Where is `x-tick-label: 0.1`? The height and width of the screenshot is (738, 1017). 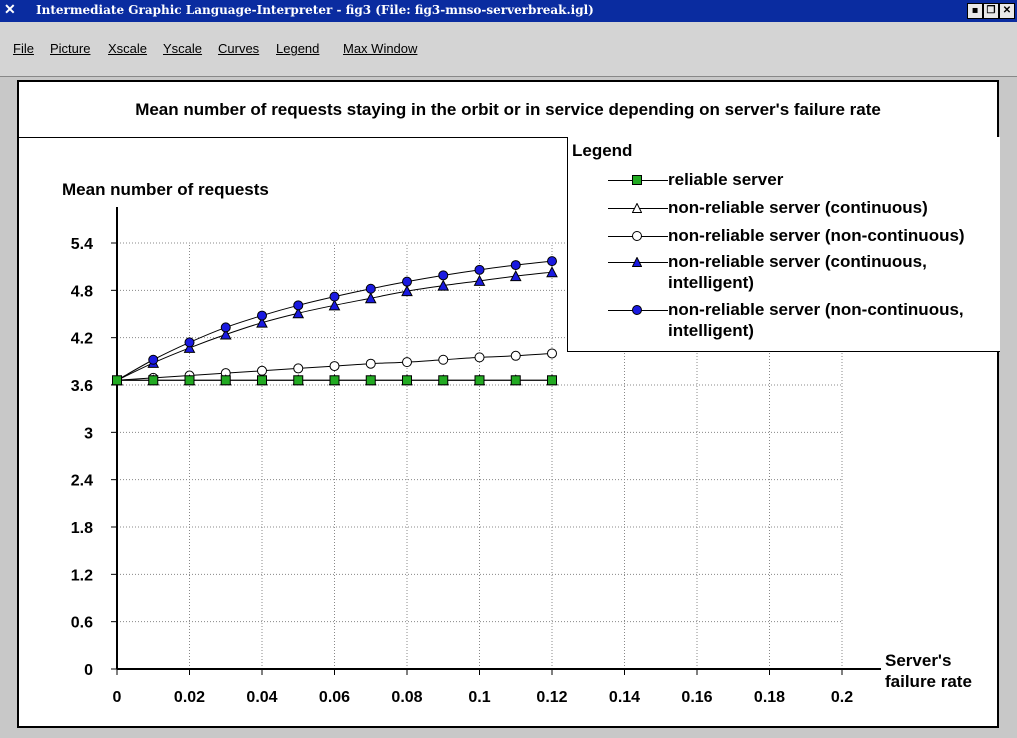 x-tick-label: 0.1 is located at coordinates (479, 697).